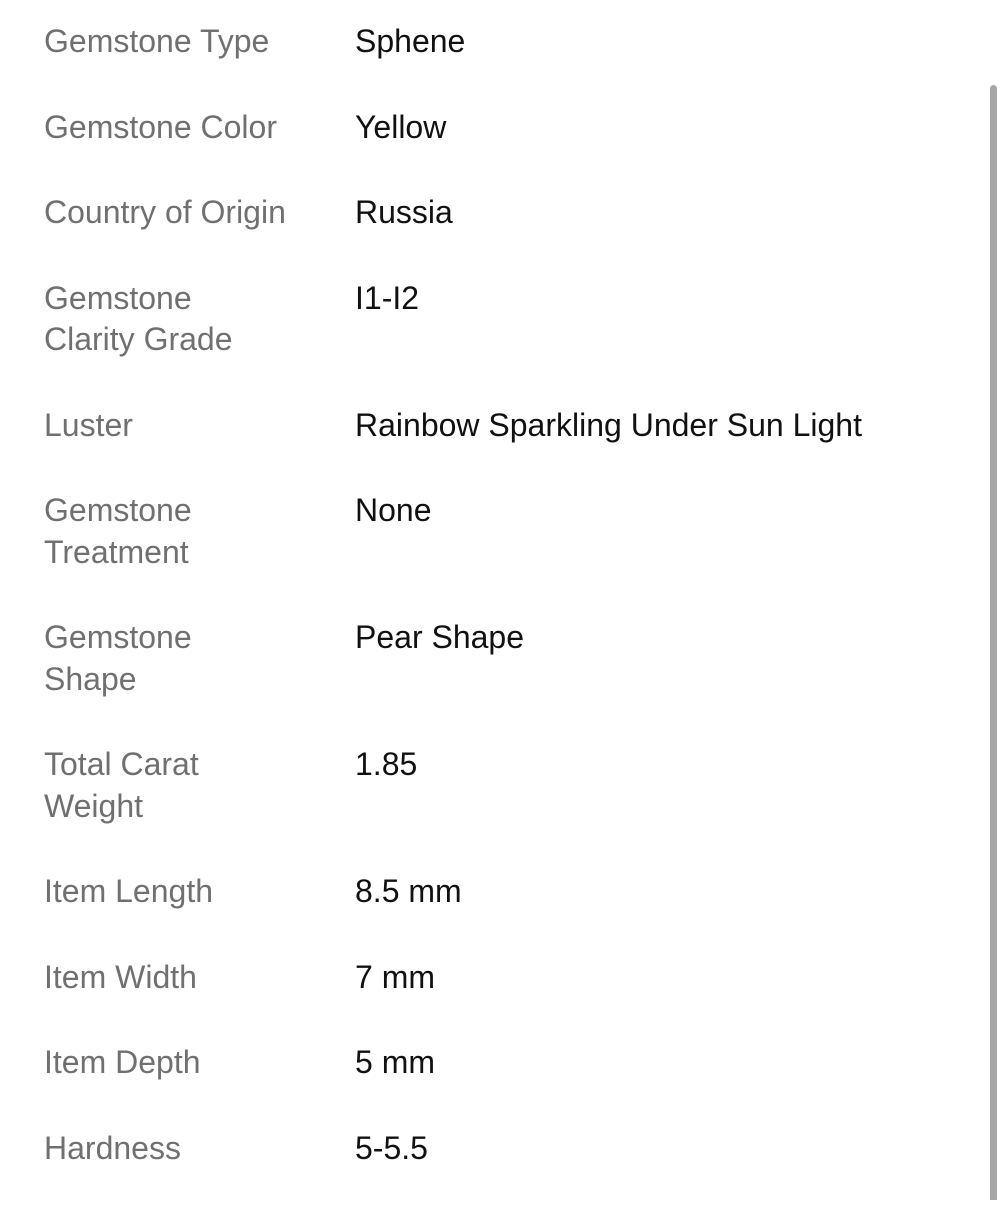 This screenshot has height=1213, width=1006. I want to click on spec-value: 1.85, so click(386, 764).